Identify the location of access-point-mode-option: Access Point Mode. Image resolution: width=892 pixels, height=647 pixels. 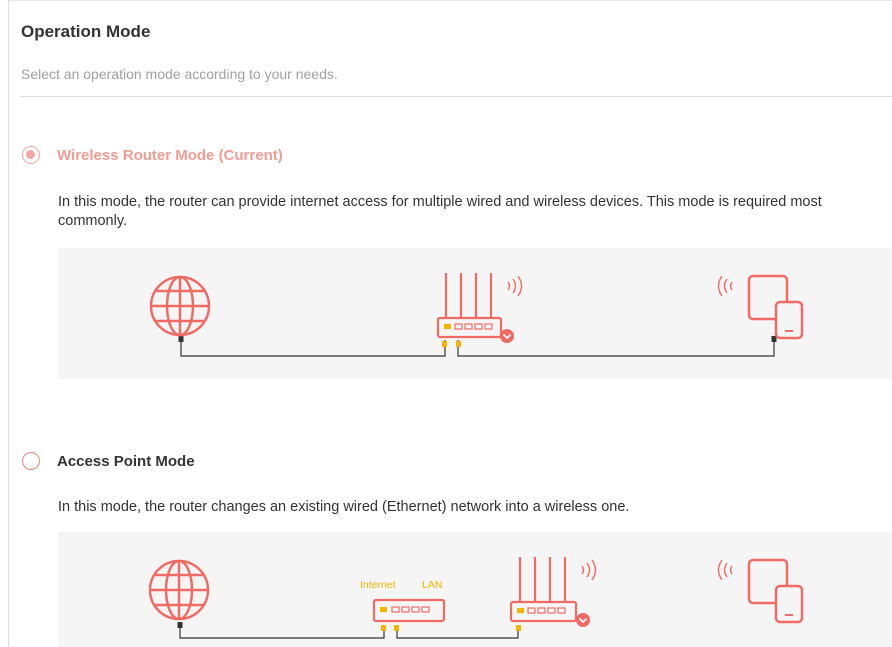
(108, 461).